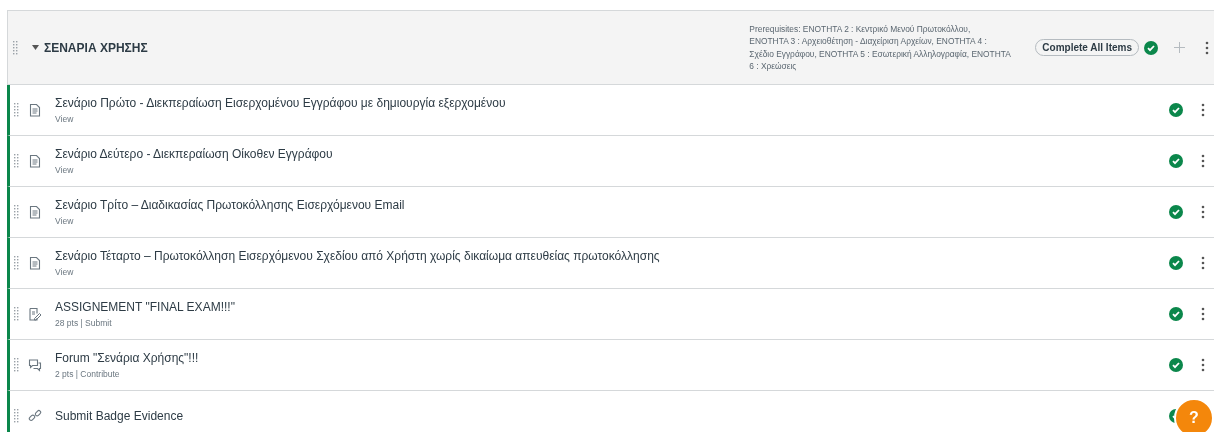 This screenshot has width=1214, height=432. I want to click on prerequisites-text: Prerequisites: ΕΝΟΤΗΤΑ 2 : Κεντρικό Μενού Πρωτοκόλλου, ΕΝΟΤΗΤΑ 3 : Αρχειοθέτηση - Διαχείριση Αρχείων, ΕΝΟΤΗΤΑ 4 : Σχέδιο Εγγράφου, ΕΝΟΤΗΤΑ 5 : Εσωτερική Αλληλογραφία, ΕΝΟΤΗΤΑ 6 : Χρεώσεις, so click(880, 47).